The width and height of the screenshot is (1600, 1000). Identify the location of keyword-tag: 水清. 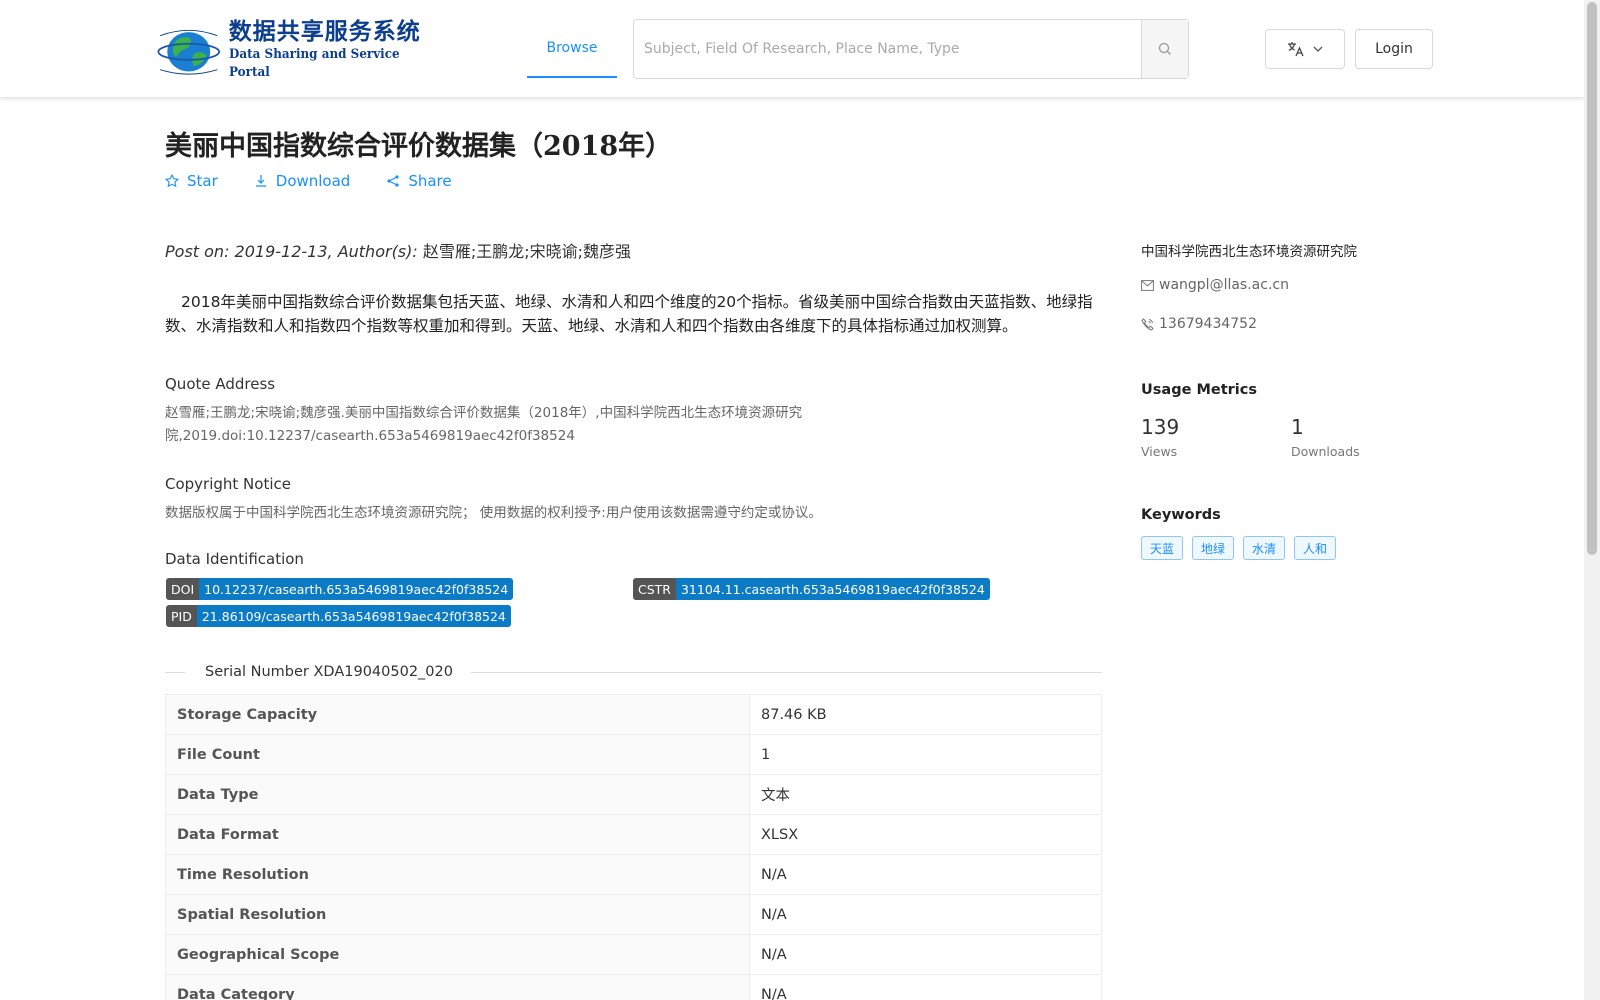
(1264, 548).